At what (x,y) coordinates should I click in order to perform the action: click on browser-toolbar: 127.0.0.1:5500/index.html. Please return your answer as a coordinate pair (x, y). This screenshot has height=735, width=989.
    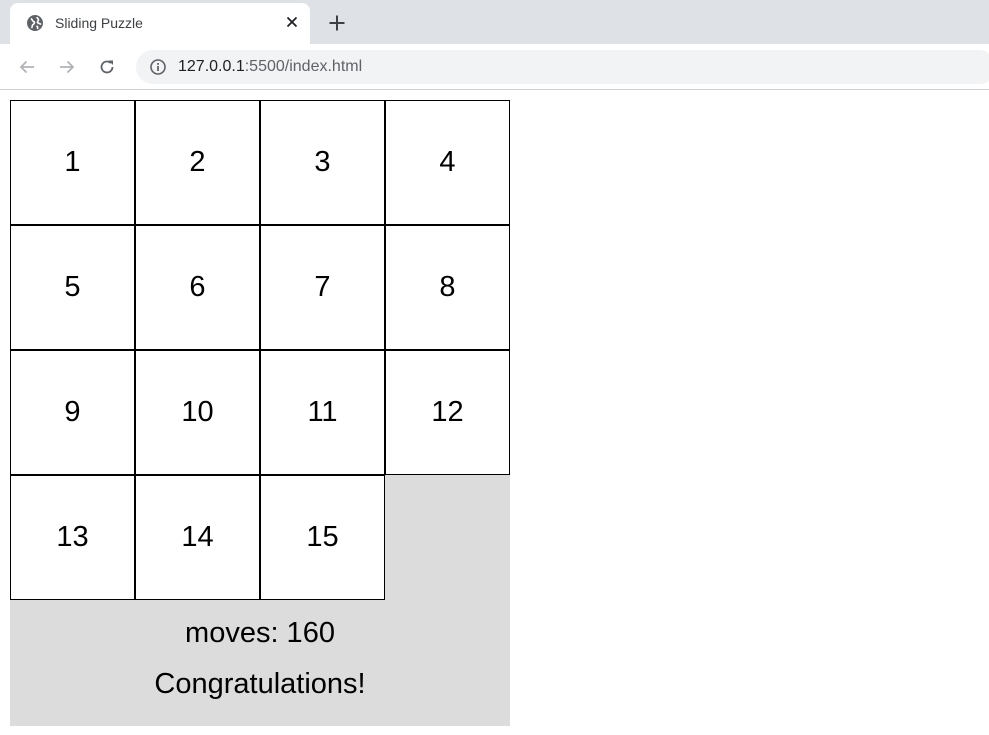
    Looking at the image, I should click on (494, 67).